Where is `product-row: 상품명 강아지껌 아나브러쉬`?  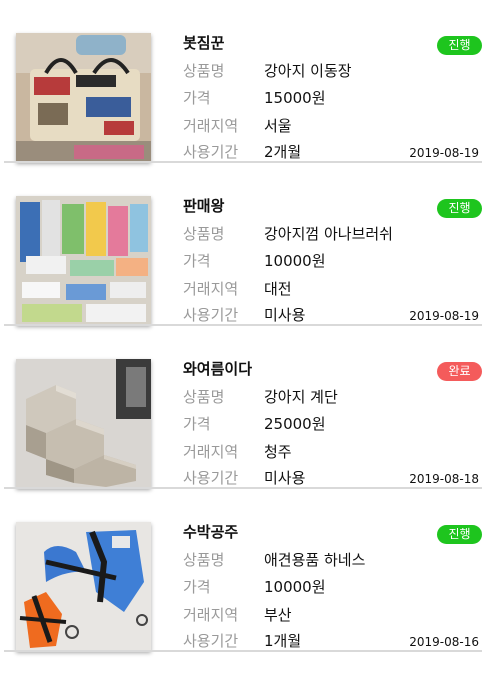
product-row: 상품명 강아지껌 아나브러쉬 is located at coordinates (288, 234).